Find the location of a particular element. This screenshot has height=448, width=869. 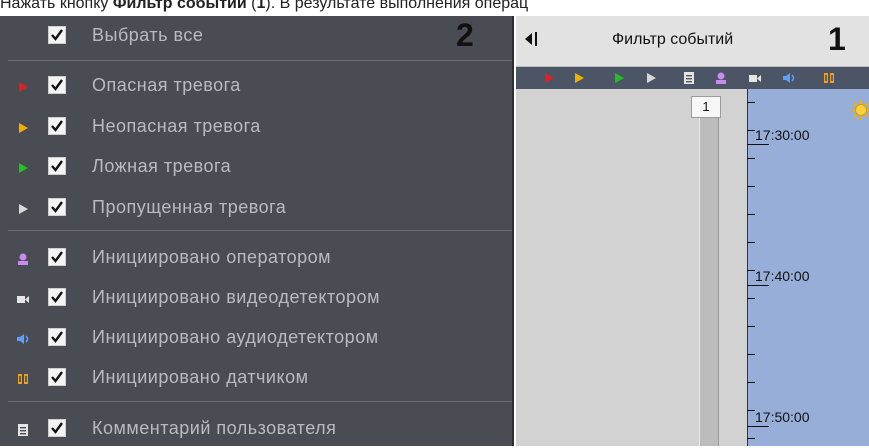

filter-row: Инициировано датчиком is located at coordinates (256, 379).